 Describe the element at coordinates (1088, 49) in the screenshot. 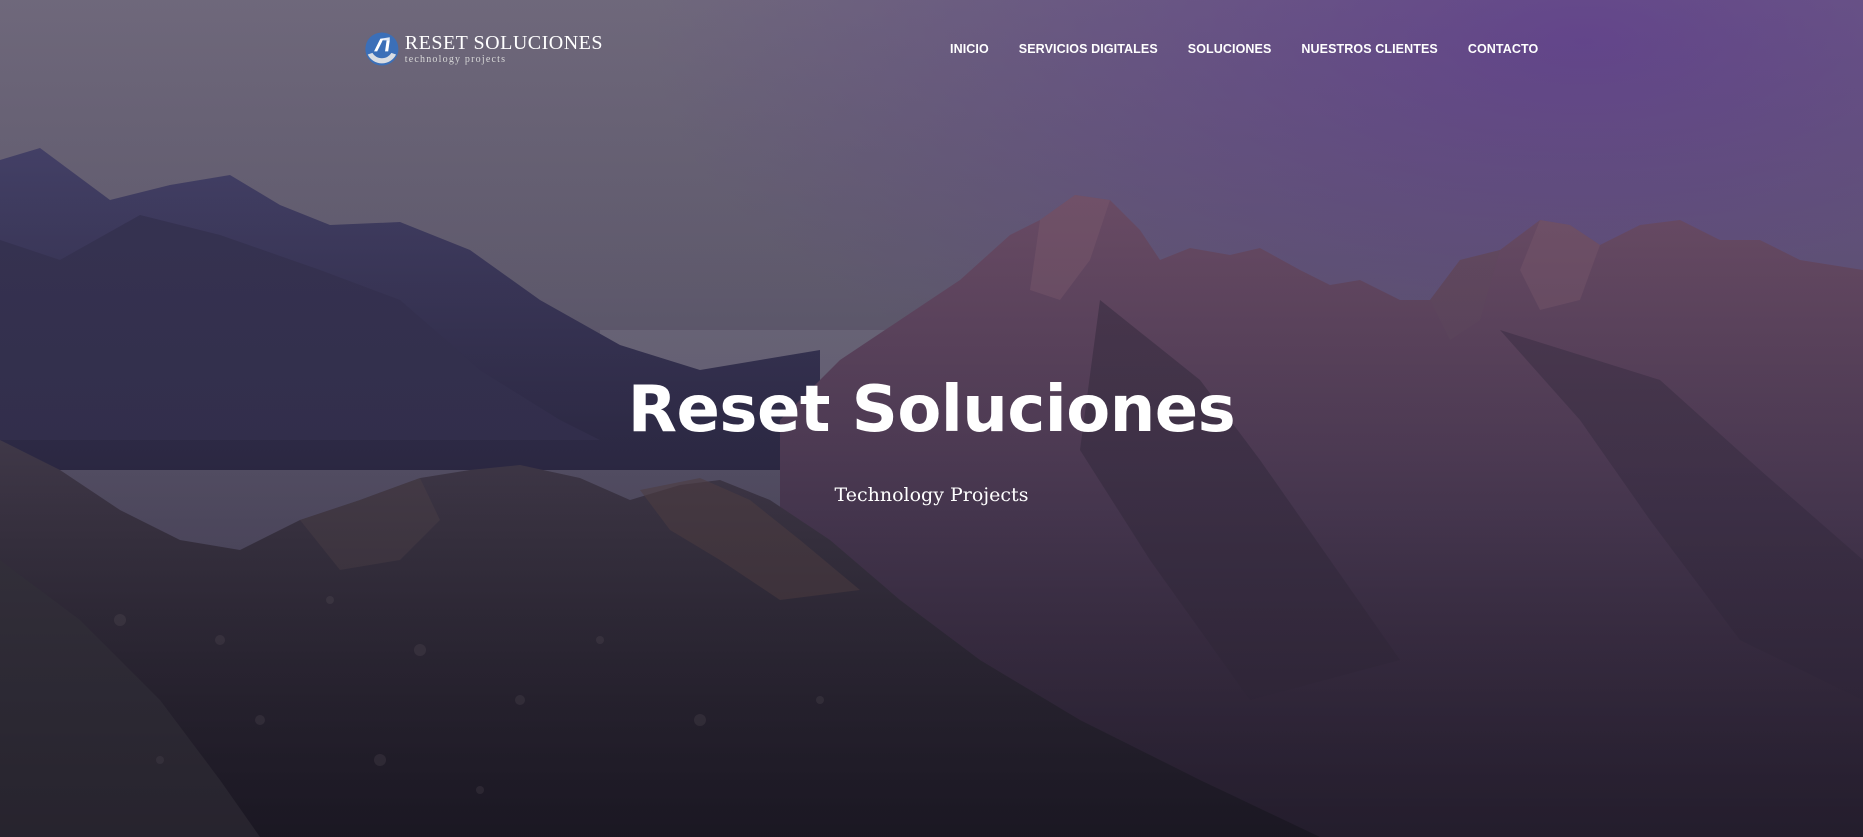

I see `nav-item-servicios-digitales: SERVICIOS DIGITALES` at that location.